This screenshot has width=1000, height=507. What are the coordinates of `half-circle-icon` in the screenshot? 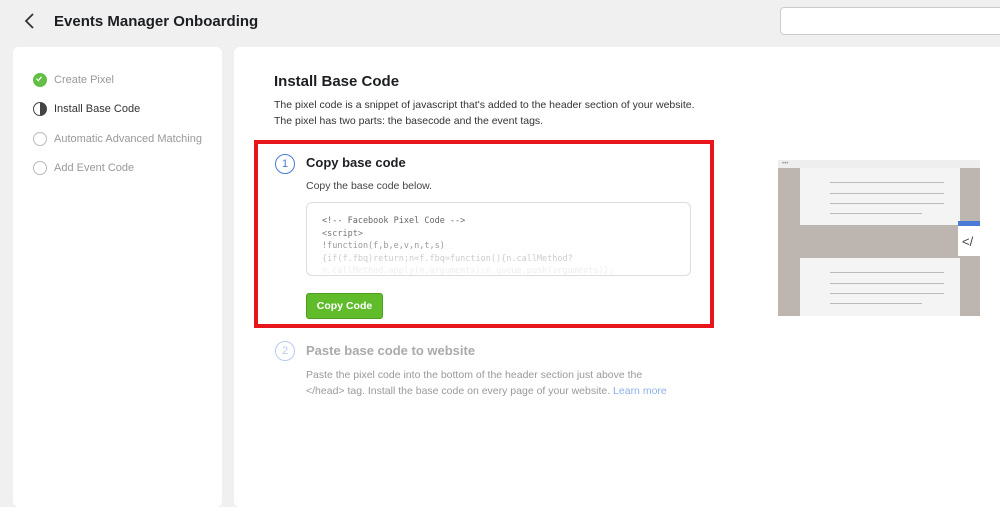 It's located at (40, 109).